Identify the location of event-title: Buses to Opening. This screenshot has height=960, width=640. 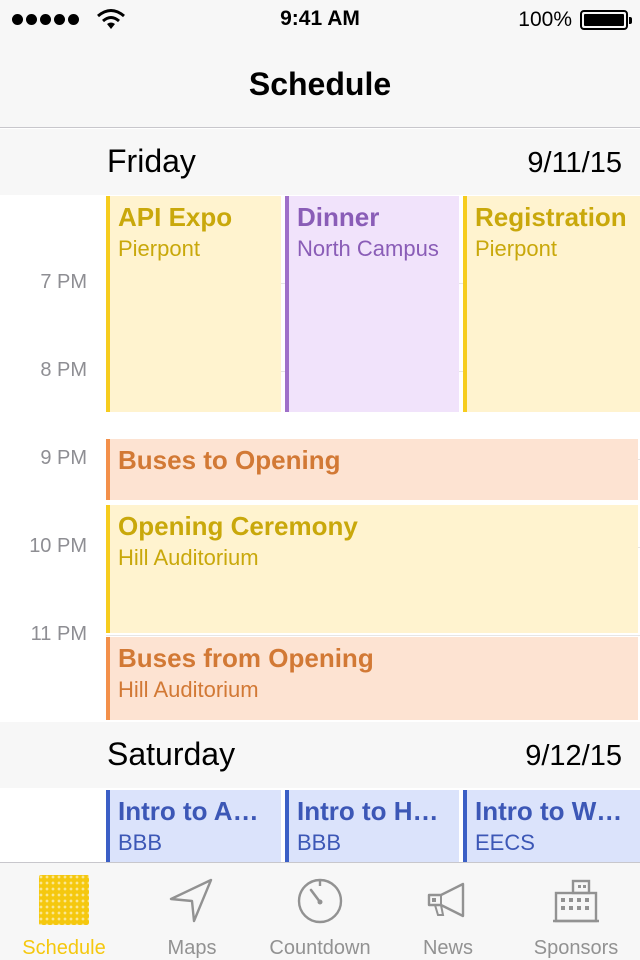
(229, 460).